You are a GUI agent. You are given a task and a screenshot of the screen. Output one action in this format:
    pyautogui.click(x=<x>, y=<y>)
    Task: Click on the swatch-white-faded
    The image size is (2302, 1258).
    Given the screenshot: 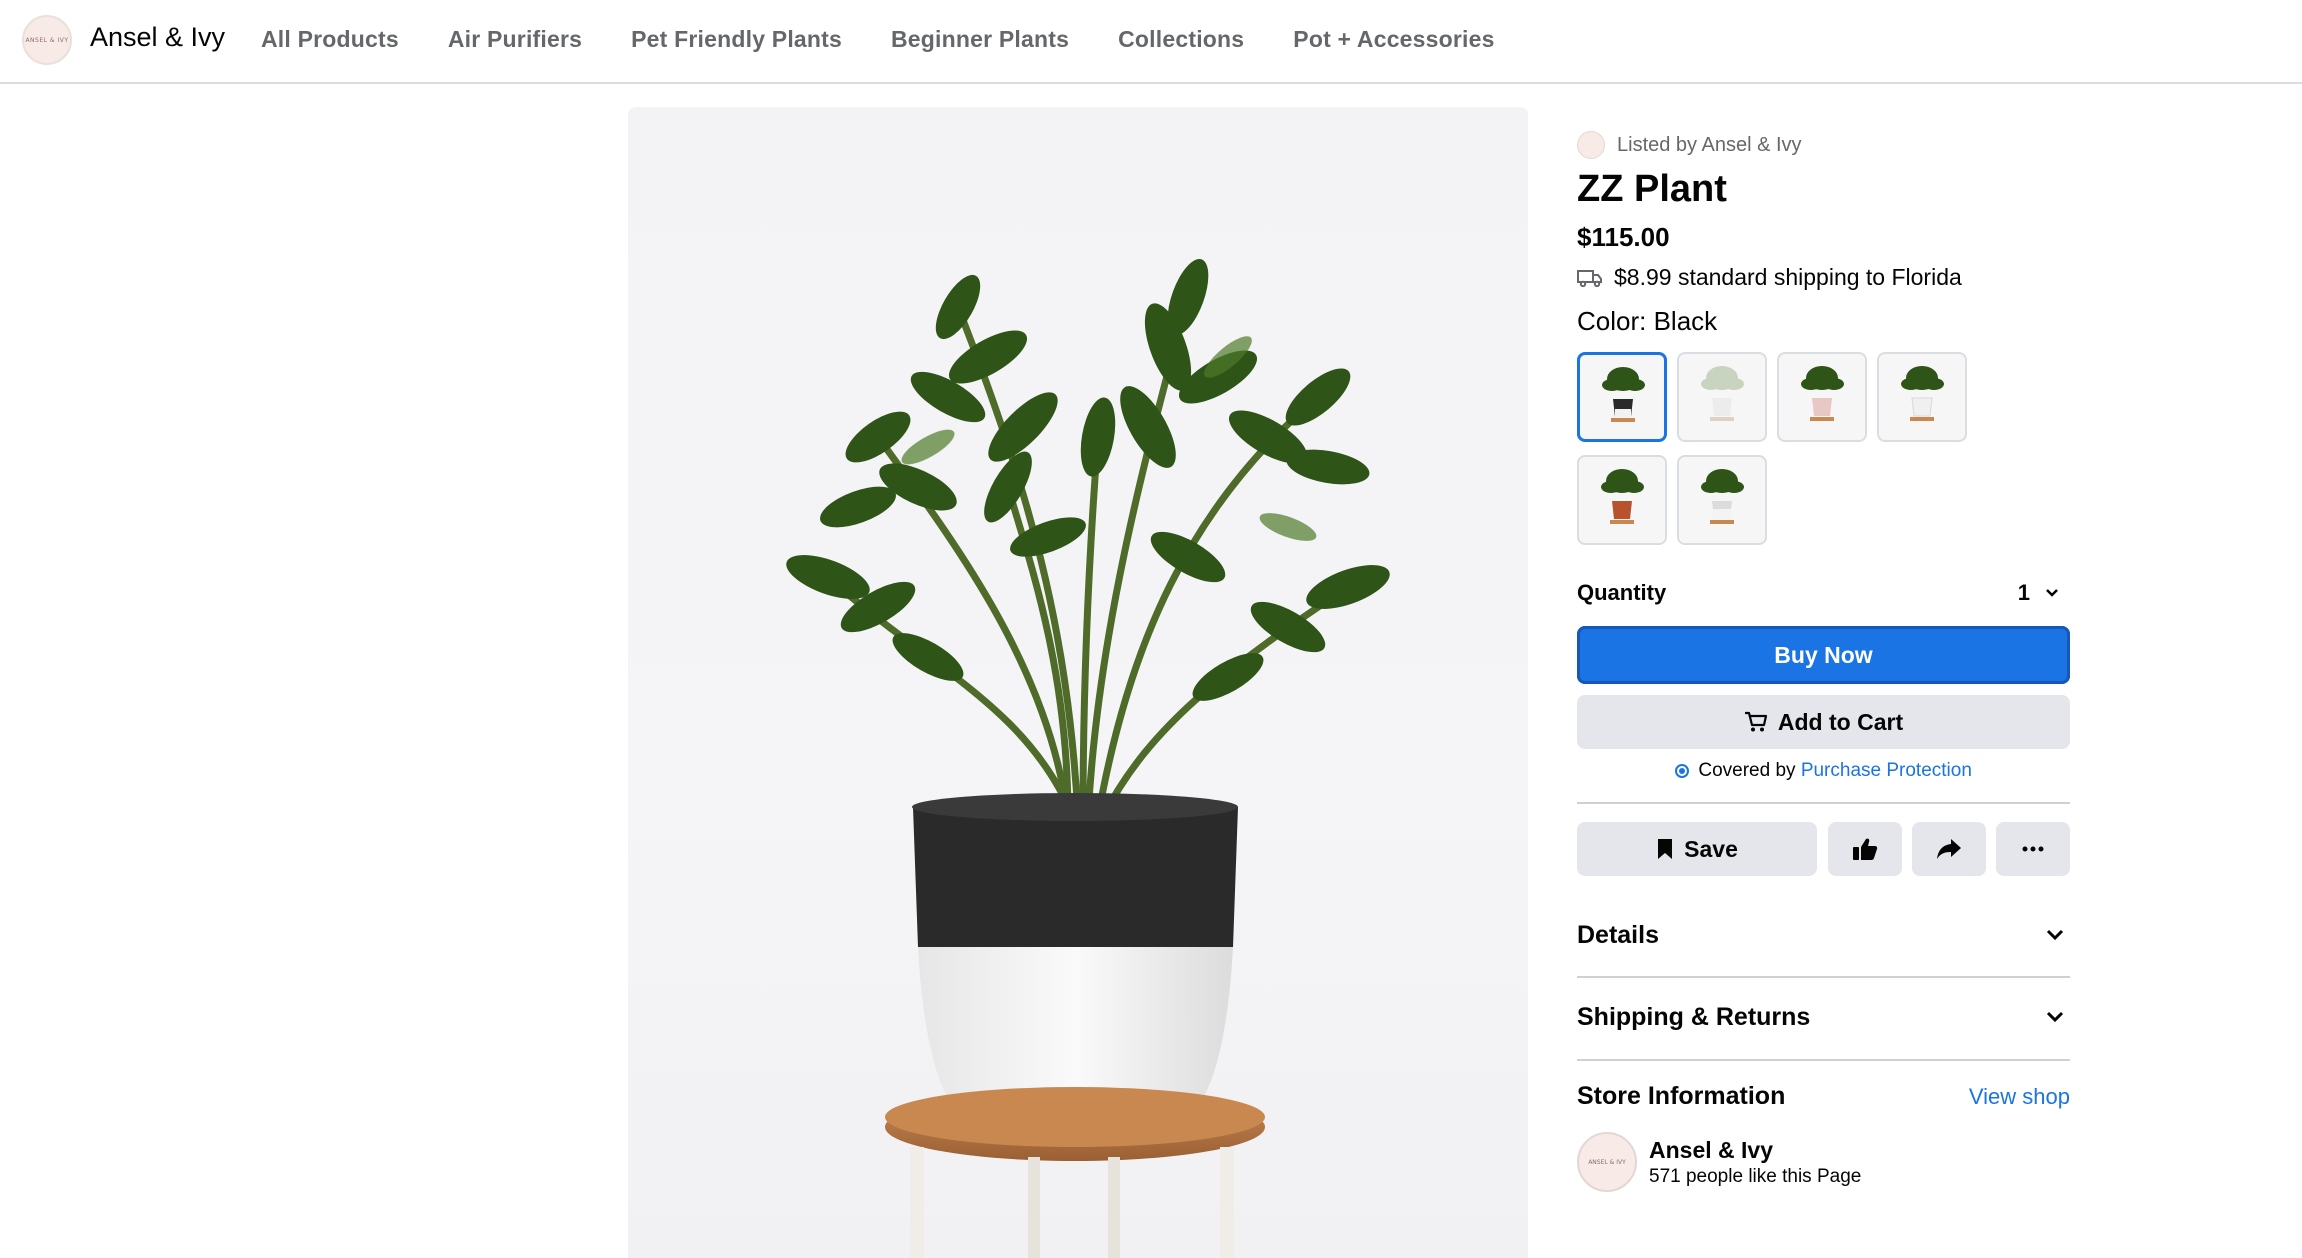 What is the action you would take?
    pyautogui.click(x=1722, y=397)
    